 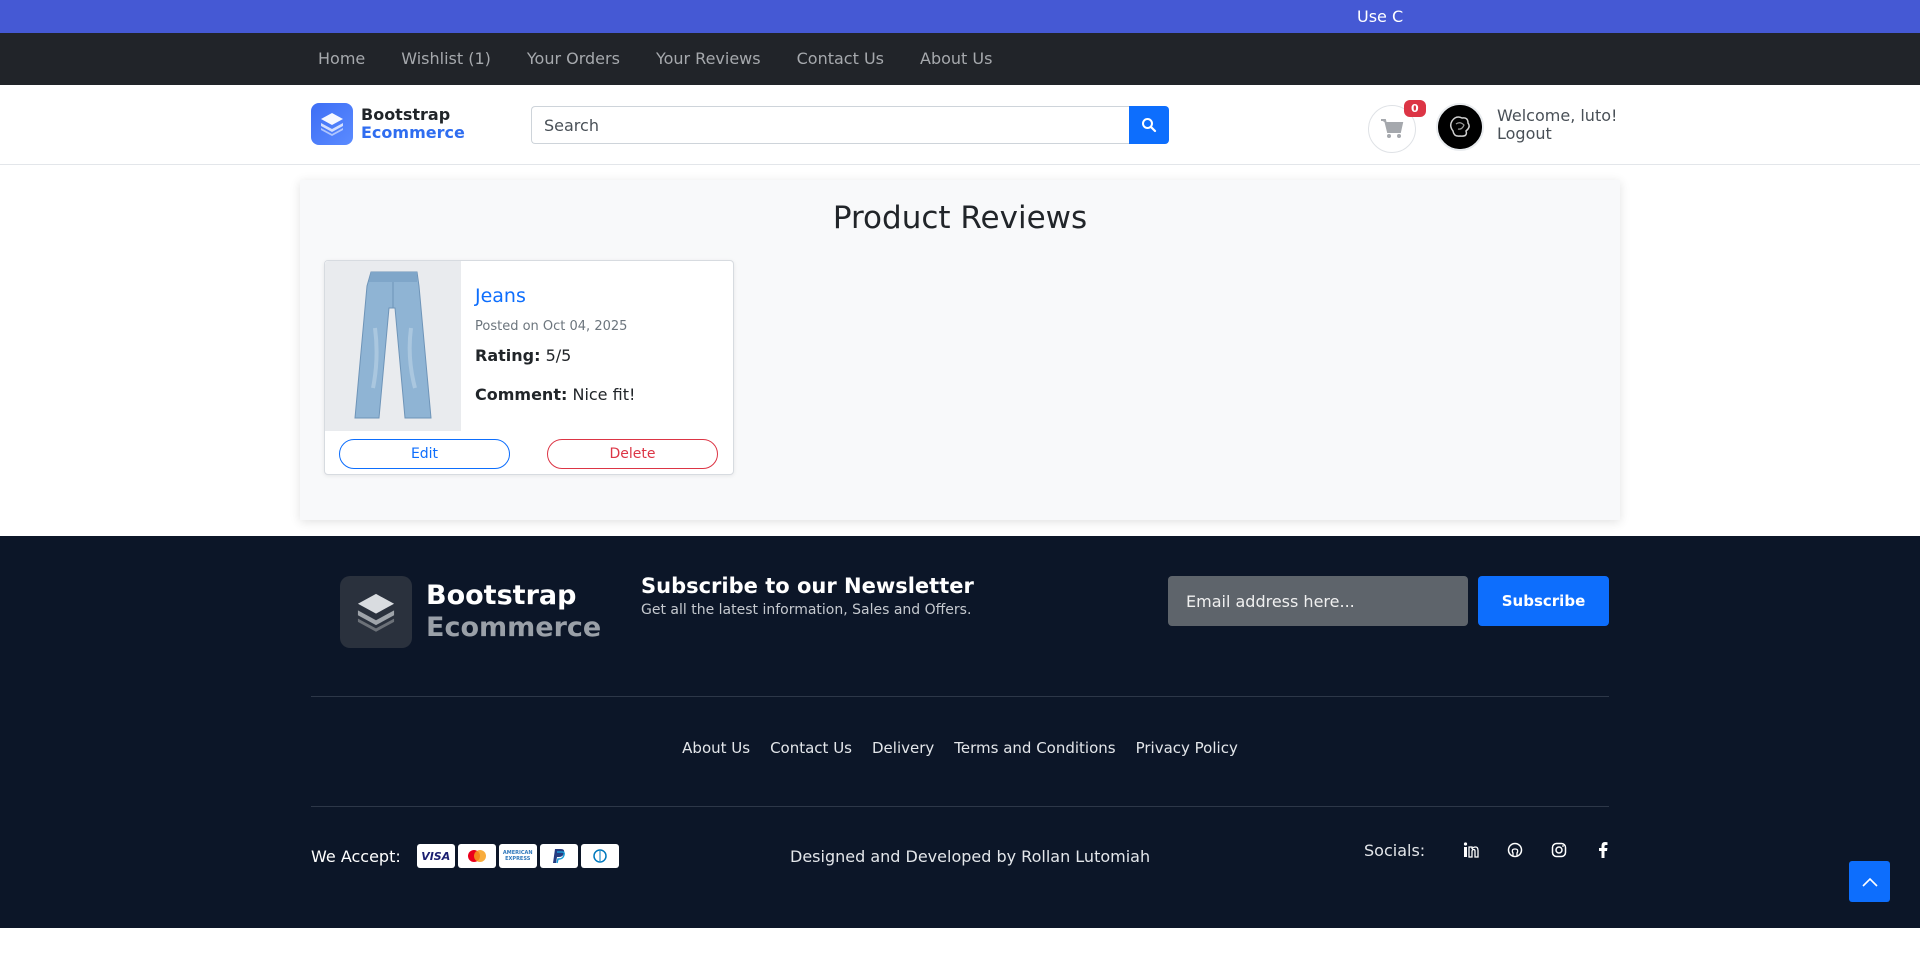 I want to click on footer-brand-line1: Bootstrap, so click(x=501, y=595).